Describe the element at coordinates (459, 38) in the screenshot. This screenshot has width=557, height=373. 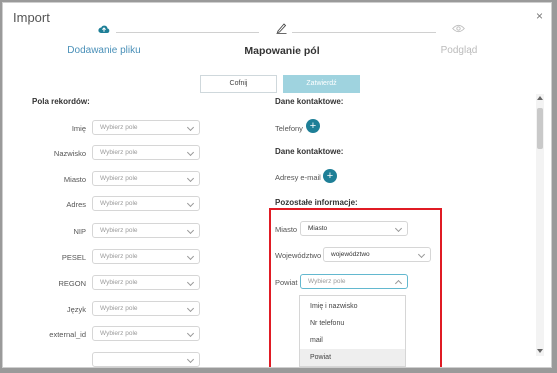
I see `step-preview: Podgląd` at that location.